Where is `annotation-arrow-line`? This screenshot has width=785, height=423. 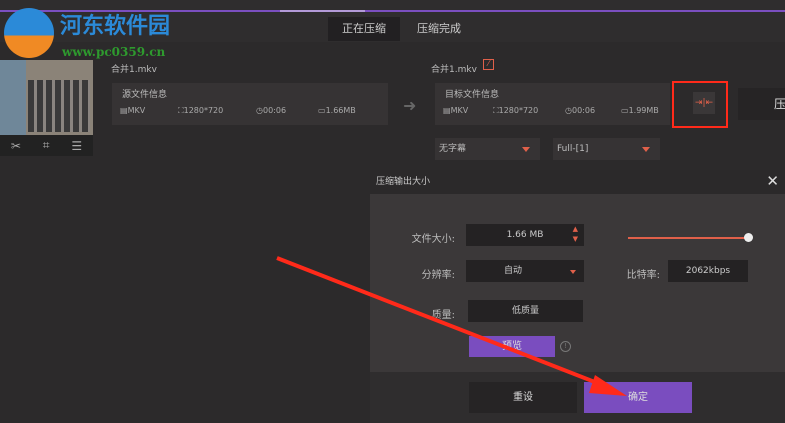
annotation-arrow-line is located at coordinates (441, 322).